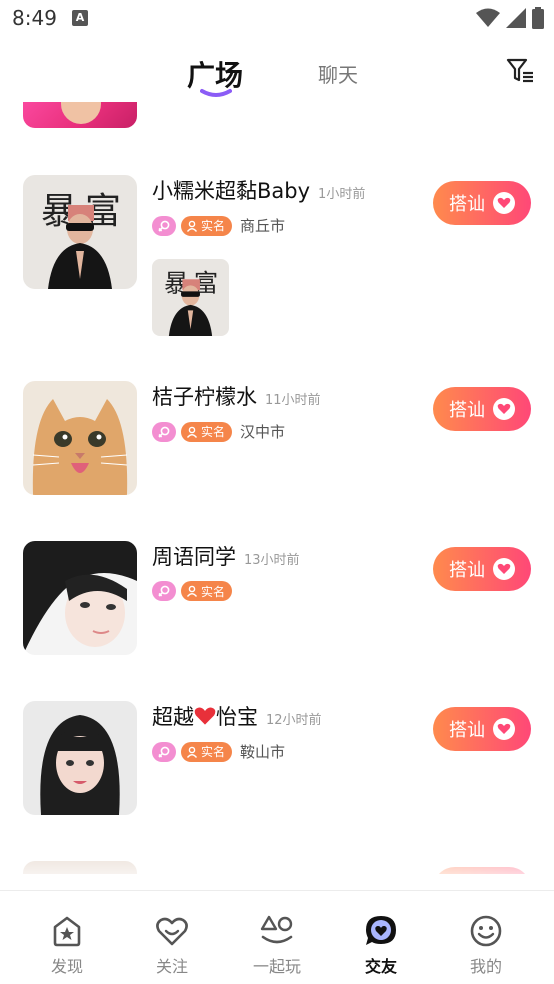  What do you see at coordinates (34, 18) in the screenshot?
I see `status-time: 8:49` at bounding box center [34, 18].